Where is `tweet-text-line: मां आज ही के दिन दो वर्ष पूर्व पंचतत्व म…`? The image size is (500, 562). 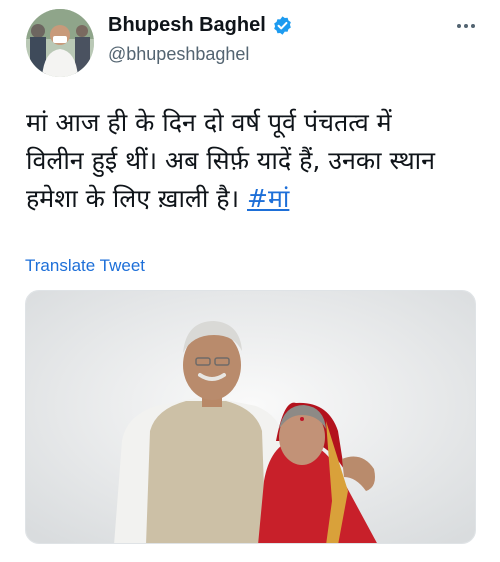 tweet-text-line: मां आज ही के दिन दो वर्ष पूर्व पंचतत्व म… is located at coordinates (209, 122).